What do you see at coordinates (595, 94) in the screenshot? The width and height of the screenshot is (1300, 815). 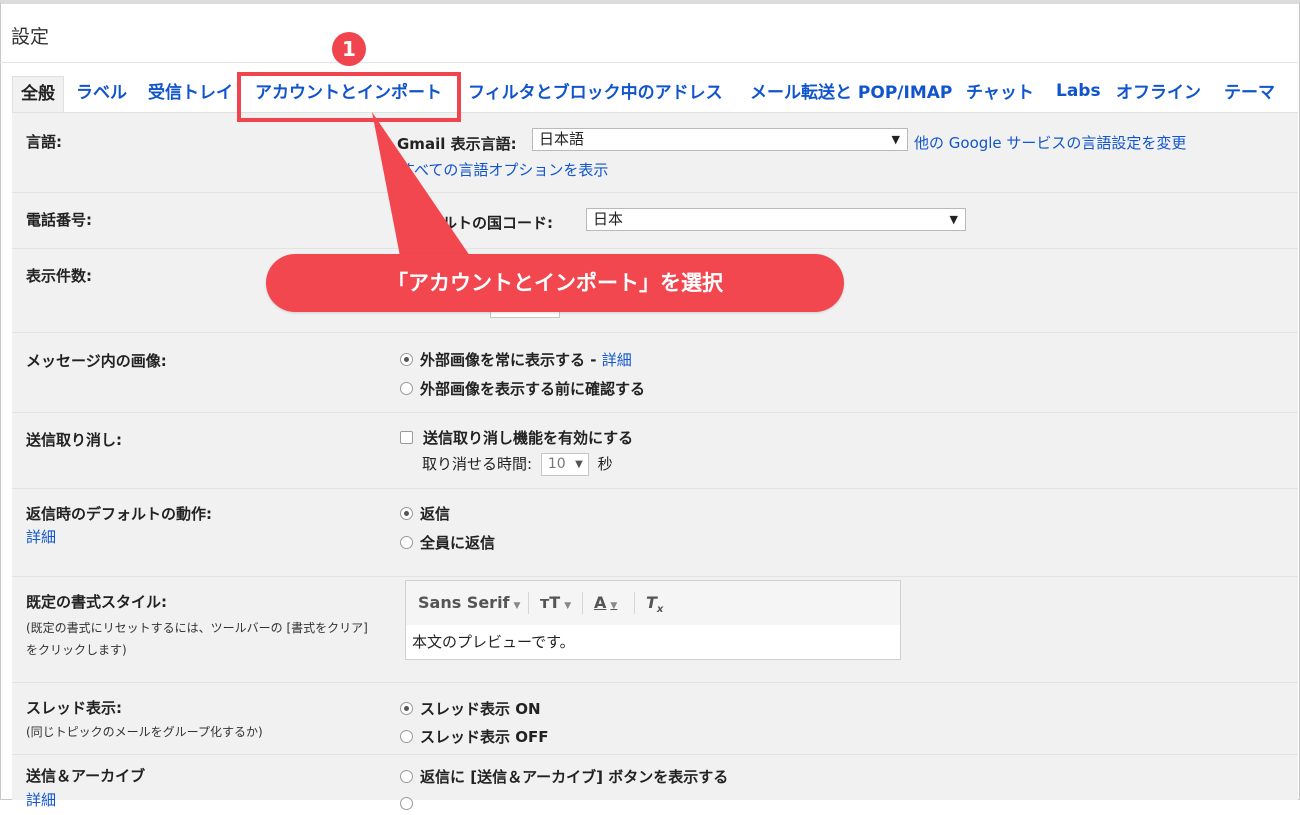 I see `tab-filters-blocked: フィルタとブロック中のアドレス` at bounding box center [595, 94].